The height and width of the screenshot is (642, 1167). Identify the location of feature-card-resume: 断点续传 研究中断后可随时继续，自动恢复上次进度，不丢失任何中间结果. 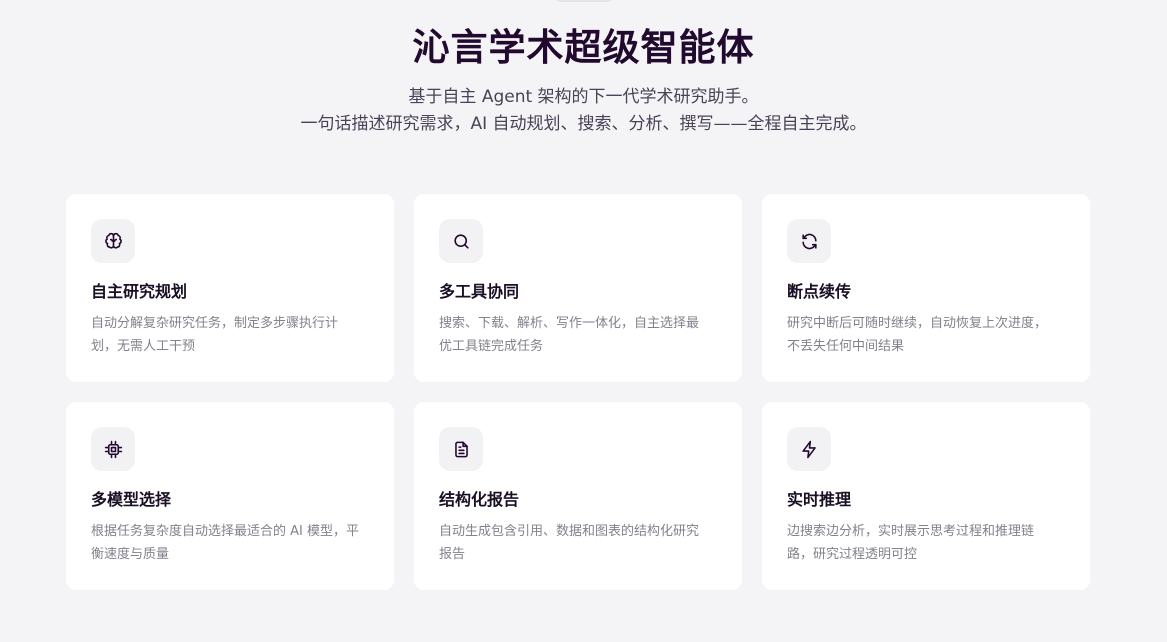
(926, 288).